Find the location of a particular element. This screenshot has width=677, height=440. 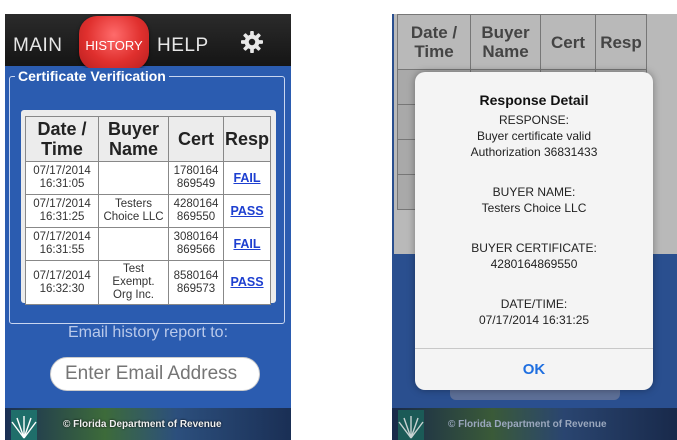

response-line1: Buyer certificate valid is located at coordinates (534, 136).